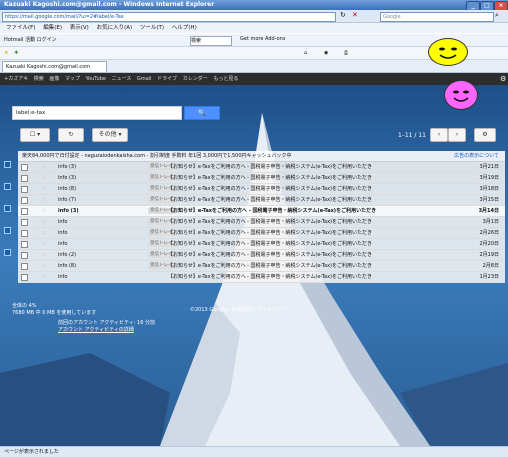 The width and height of the screenshot is (508, 457). Describe the element at coordinates (488, 211) in the screenshot. I see `mail-date: 3月14日` at that location.